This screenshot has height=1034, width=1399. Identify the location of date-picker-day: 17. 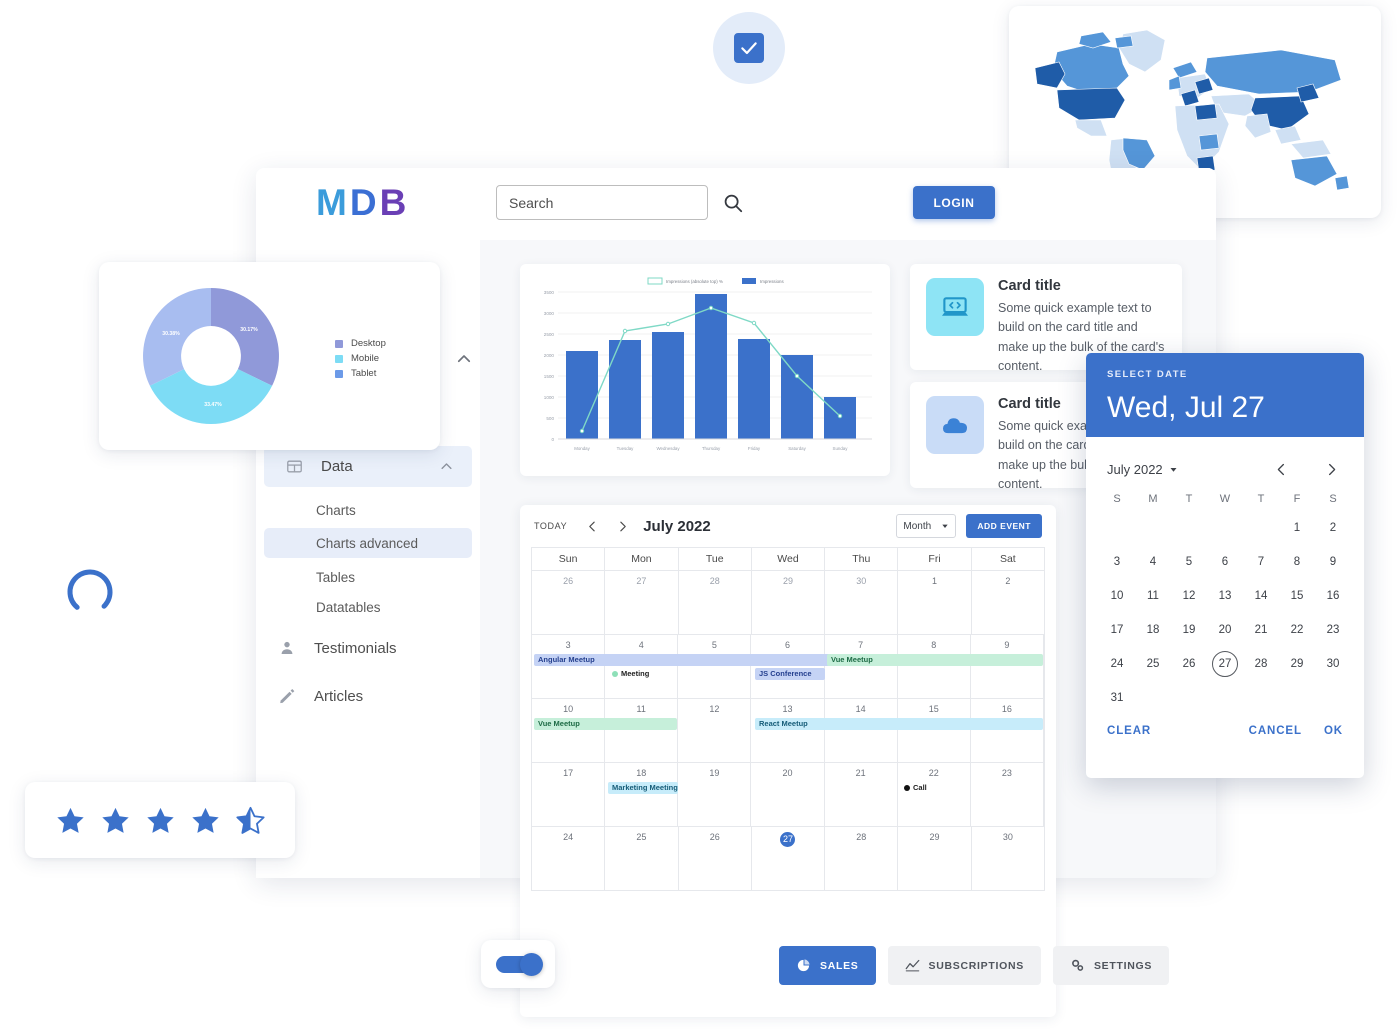
(1117, 630).